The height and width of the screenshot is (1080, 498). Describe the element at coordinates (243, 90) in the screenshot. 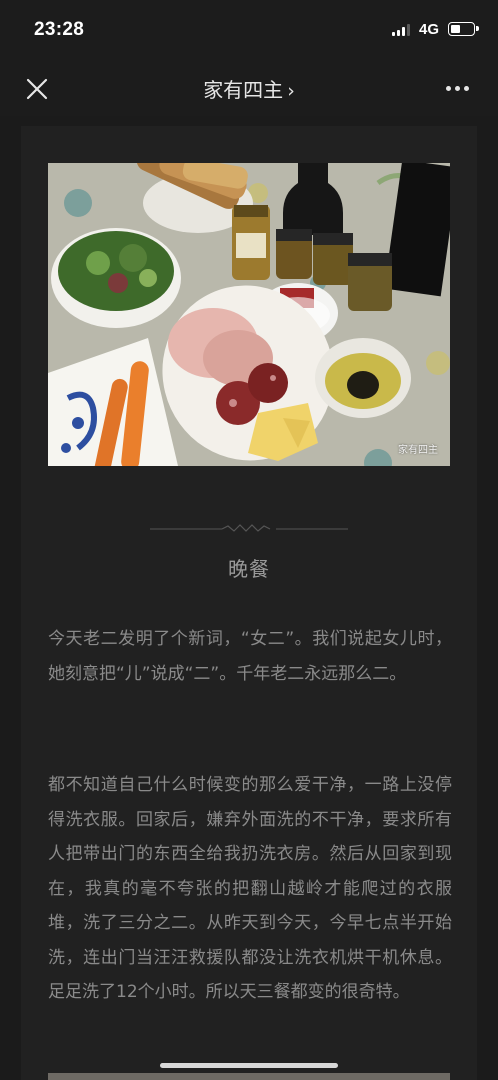

I see `account-title: 家有四主` at that location.